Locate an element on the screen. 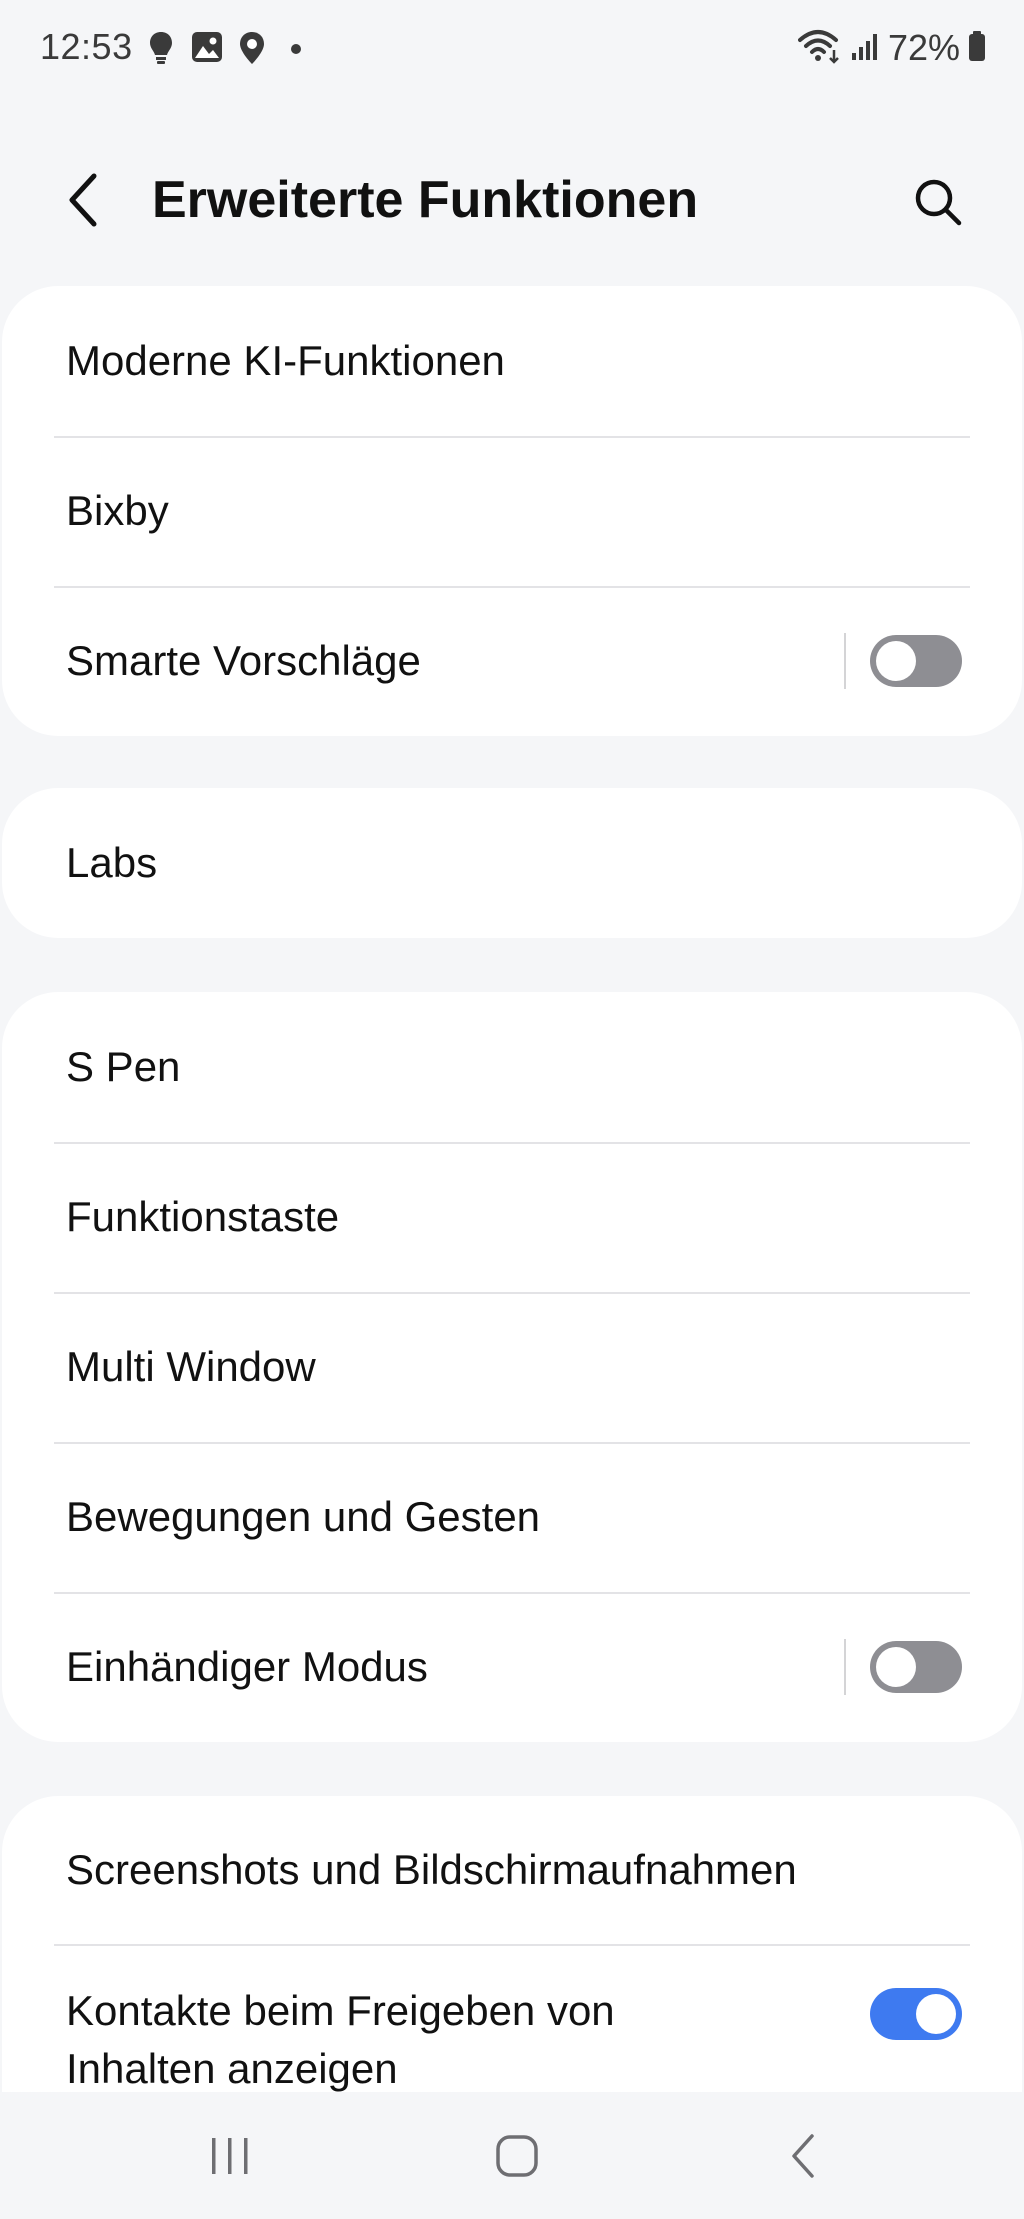 The image size is (1024, 2219). back-icon is located at coordinates (803, 2155).